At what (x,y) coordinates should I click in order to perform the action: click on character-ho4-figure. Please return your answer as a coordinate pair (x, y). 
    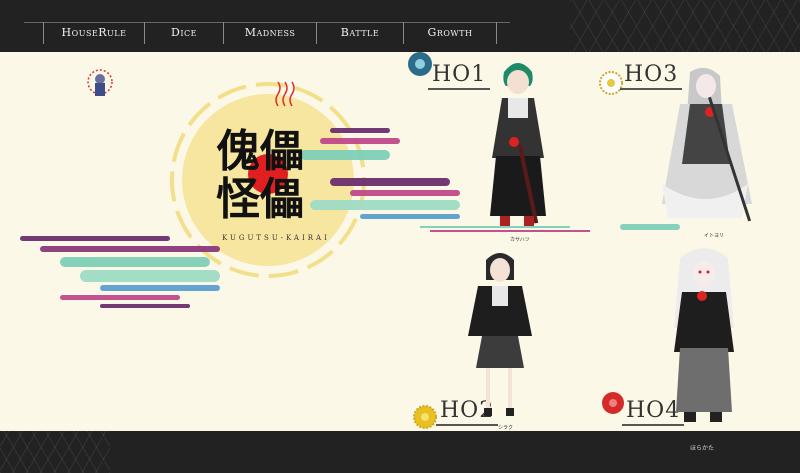
    Looking at the image, I should click on (704, 338).